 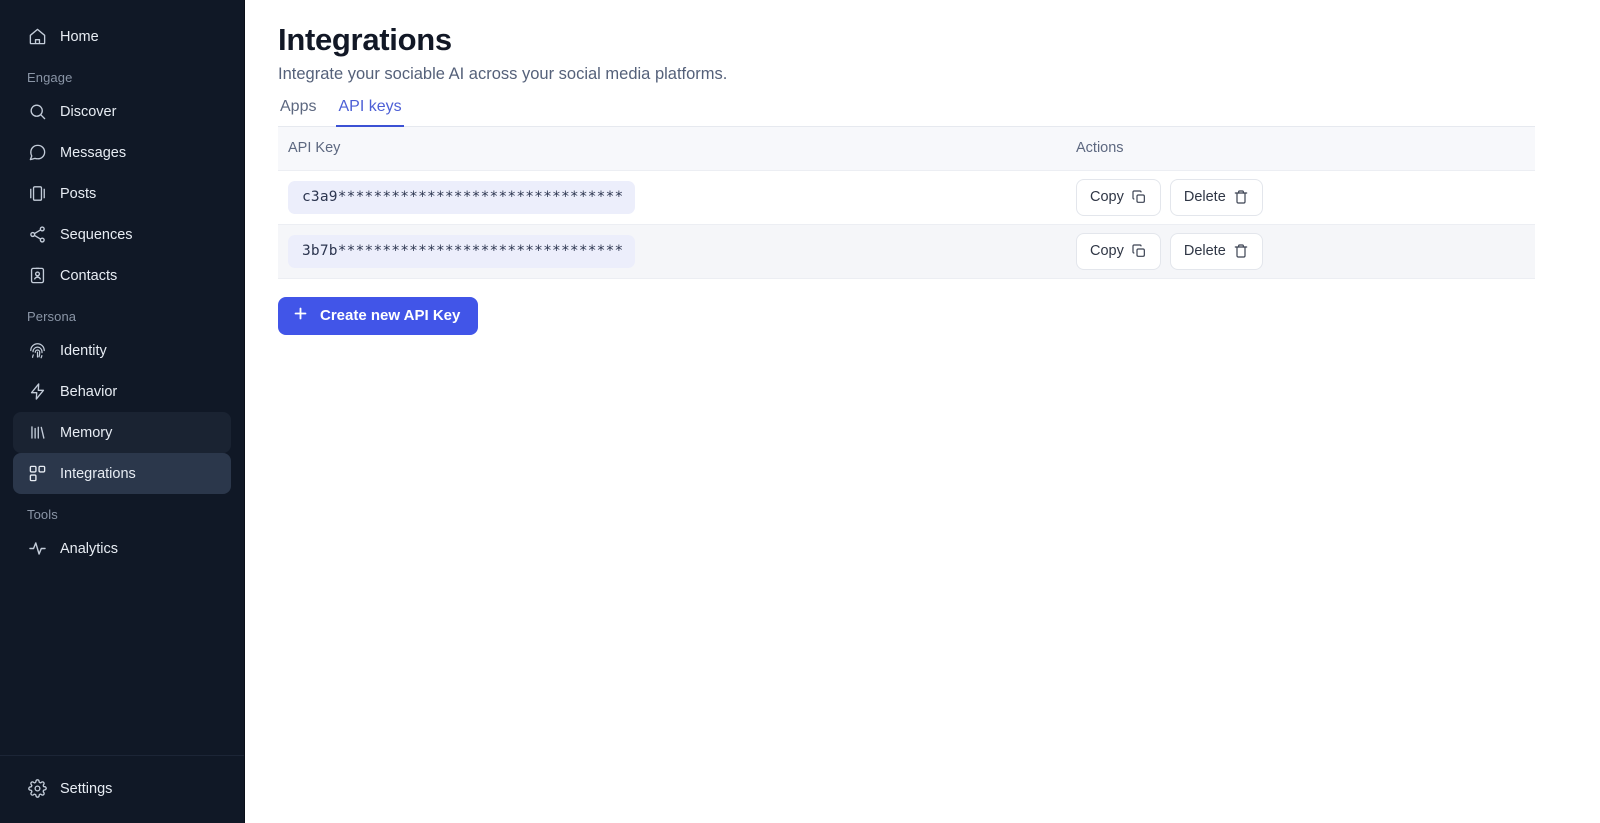 I want to click on sidebar-item-label: Integrations, so click(x=98, y=473).